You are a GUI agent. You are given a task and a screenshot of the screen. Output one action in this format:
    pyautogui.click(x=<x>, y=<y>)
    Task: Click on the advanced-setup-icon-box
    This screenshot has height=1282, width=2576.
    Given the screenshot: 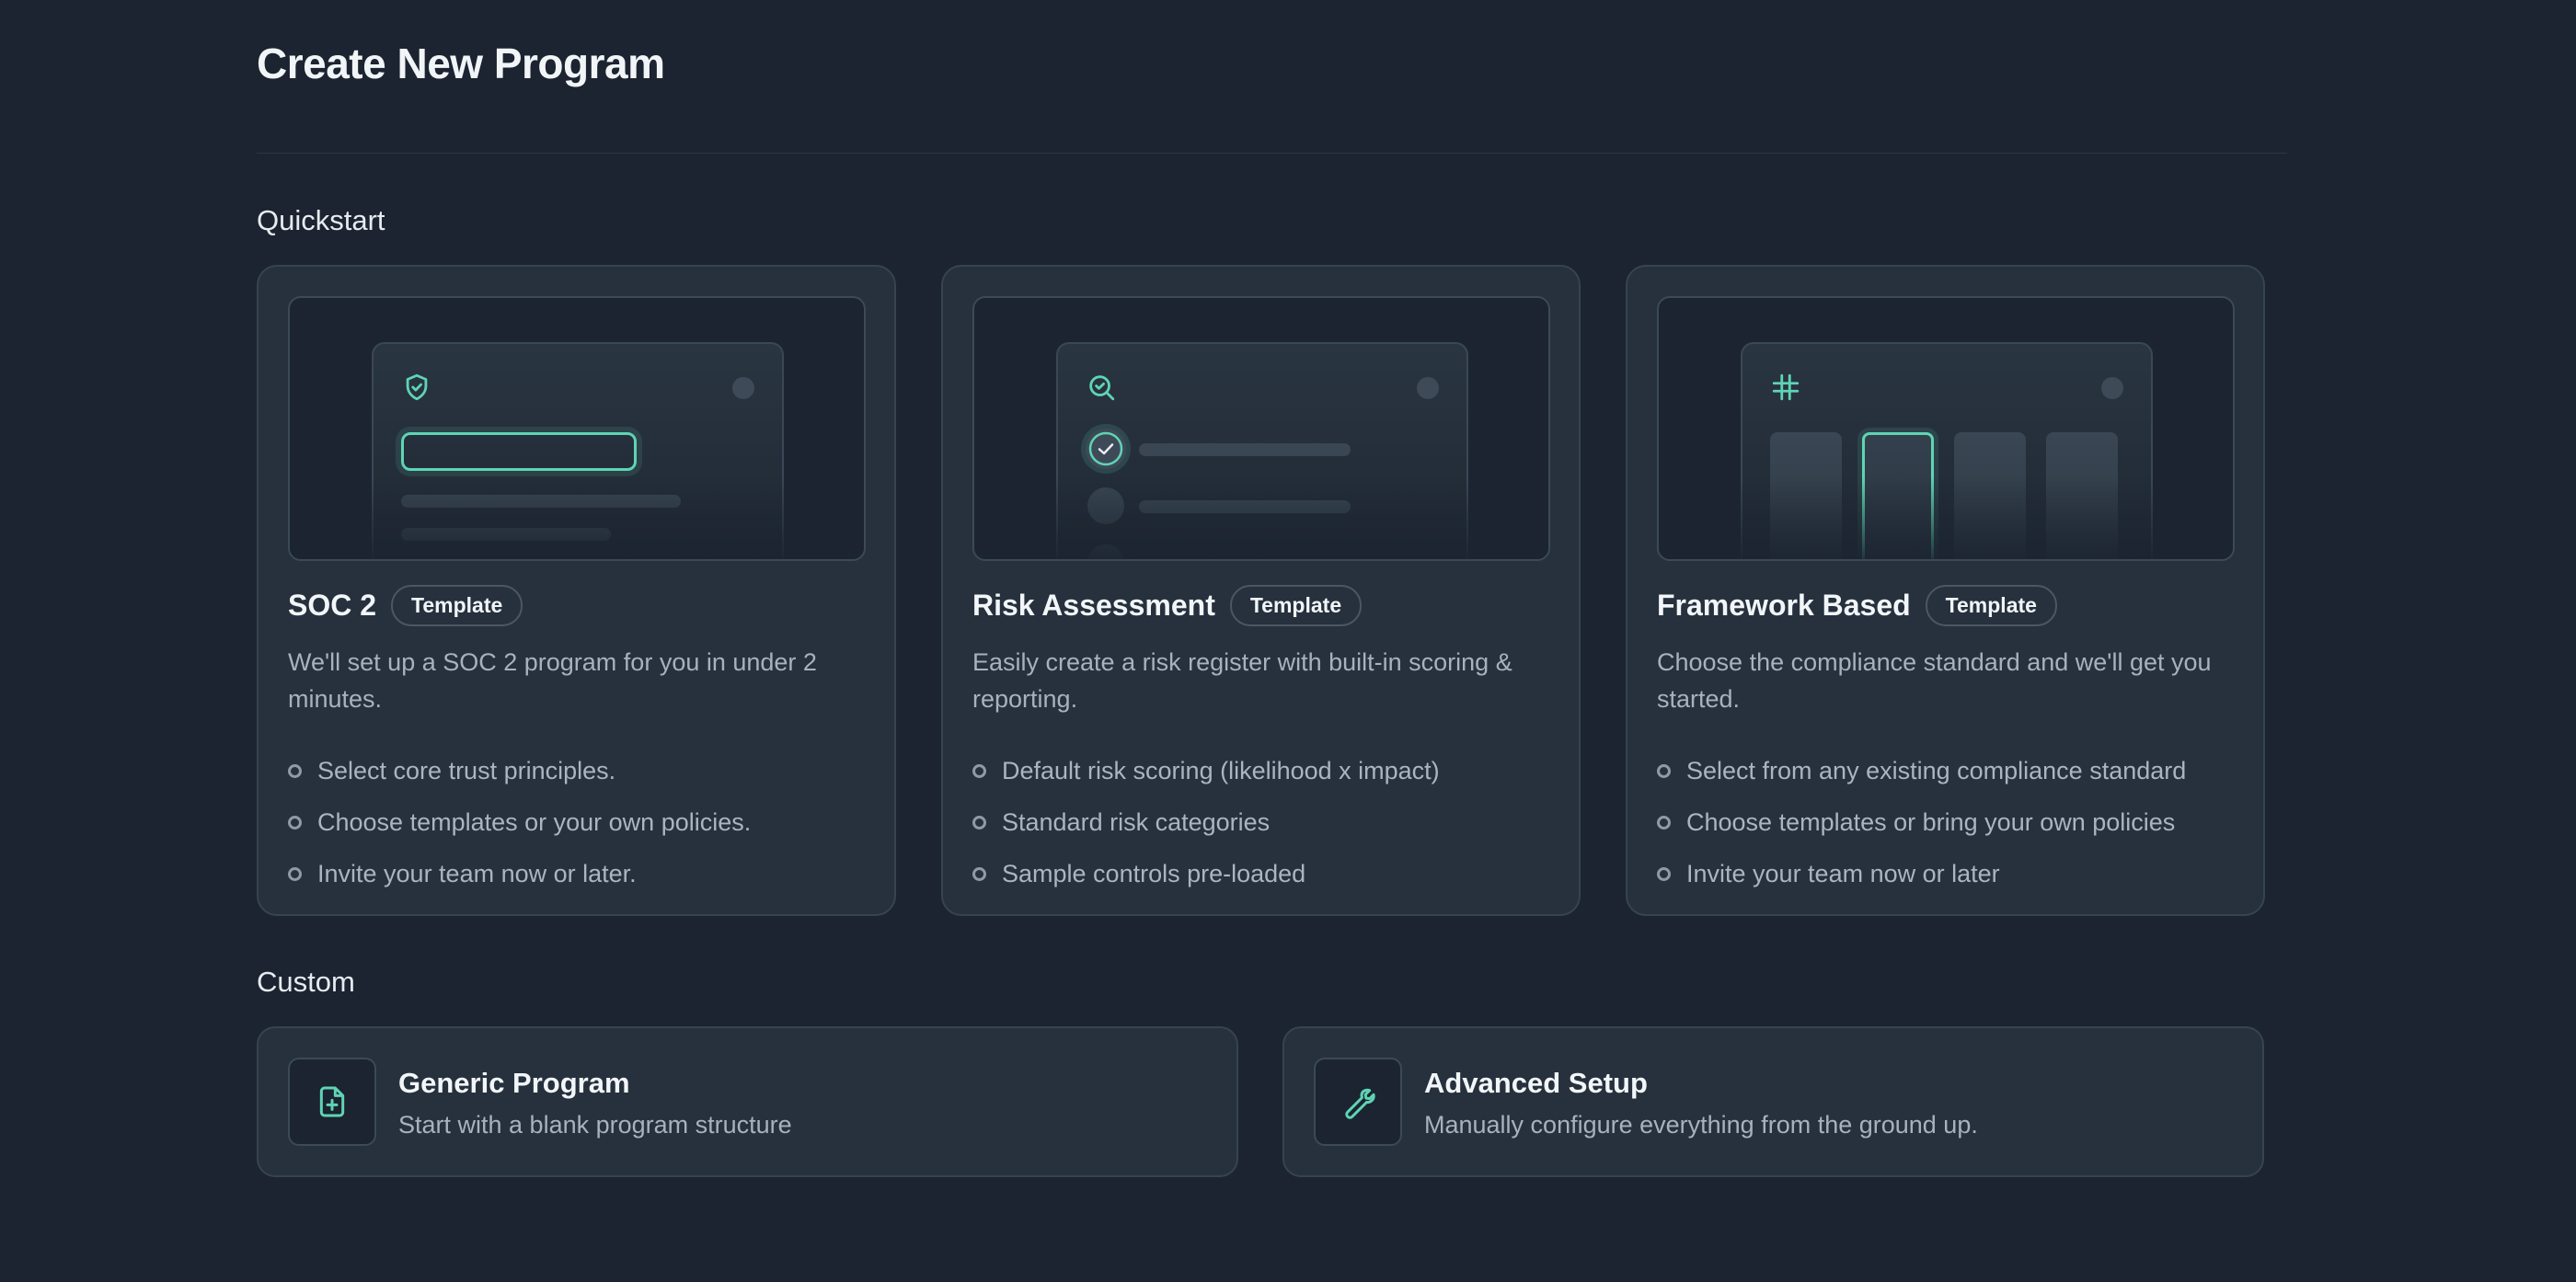 What is the action you would take?
    pyautogui.click(x=1358, y=1102)
    